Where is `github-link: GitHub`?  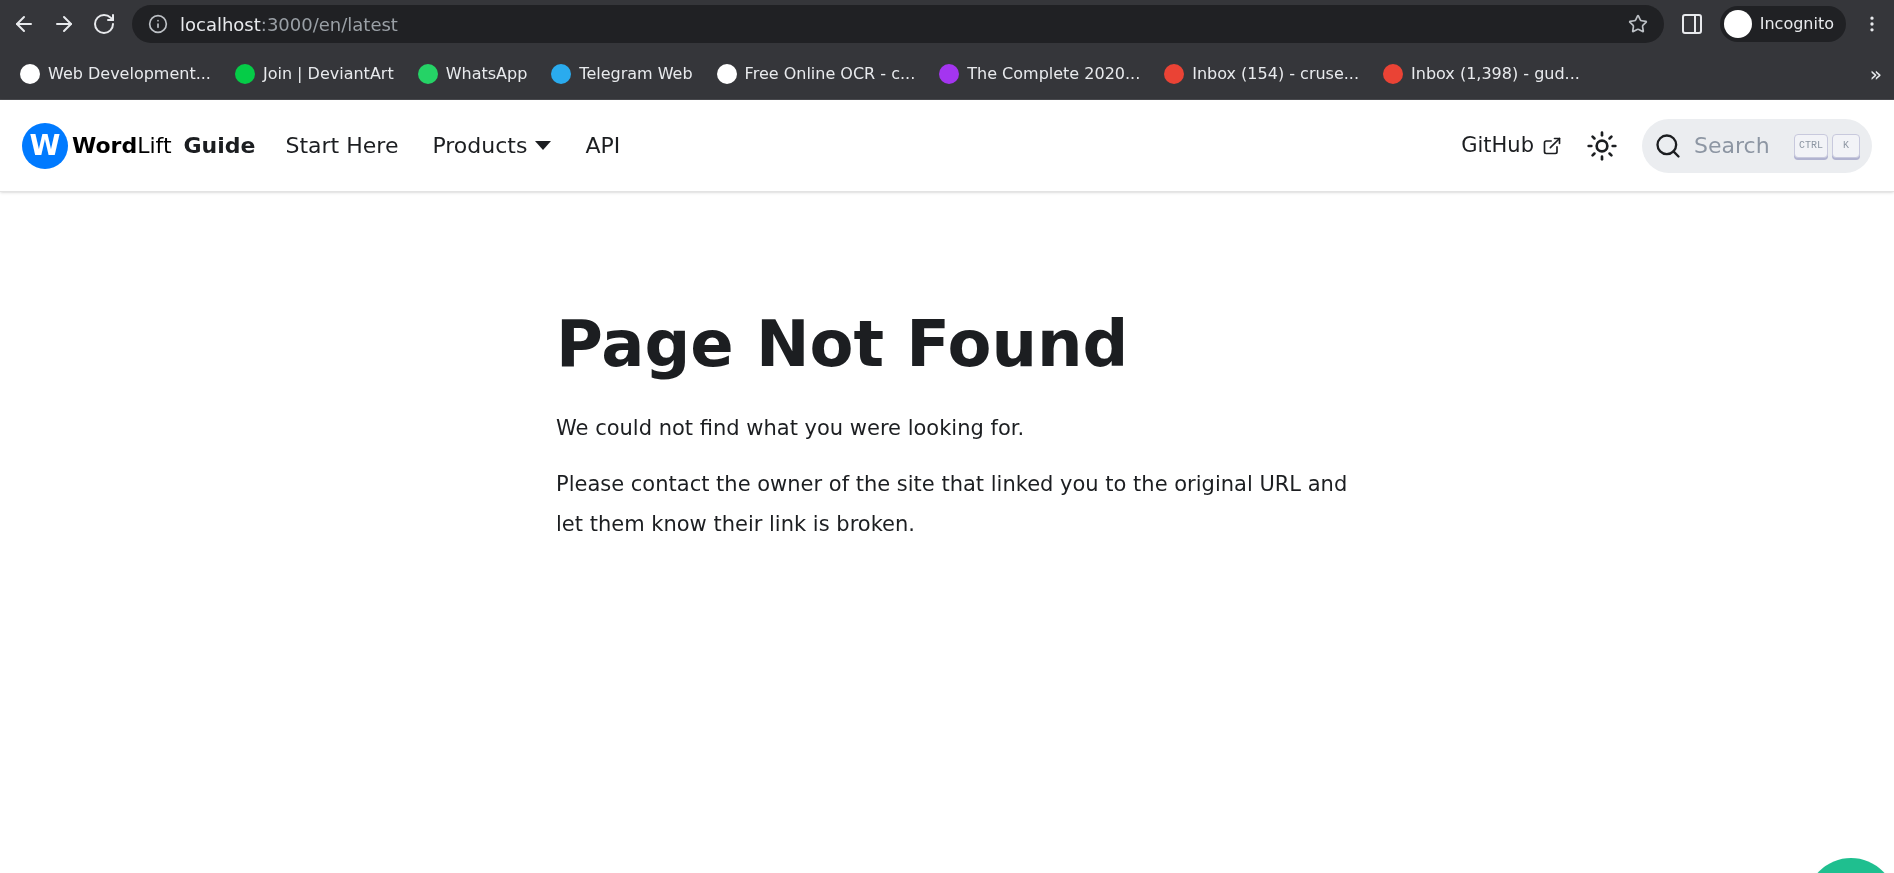 github-link: GitHub is located at coordinates (1511, 145).